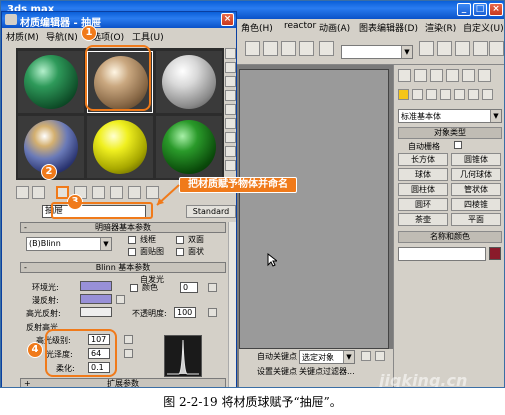 The width and height of the screenshot is (505, 415). What do you see at coordinates (232, 304) in the screenshot?
I see `material-editor-scrollbar` at bounding box center [232, 304].